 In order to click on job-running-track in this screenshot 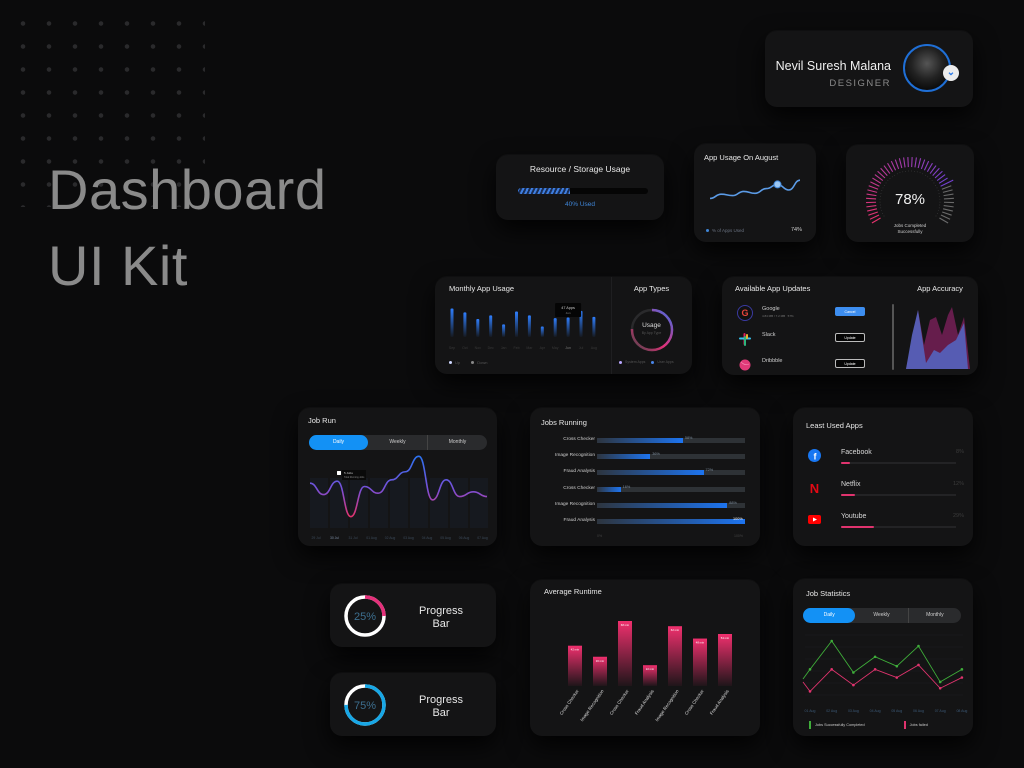, I will do `click(671, 489)`.